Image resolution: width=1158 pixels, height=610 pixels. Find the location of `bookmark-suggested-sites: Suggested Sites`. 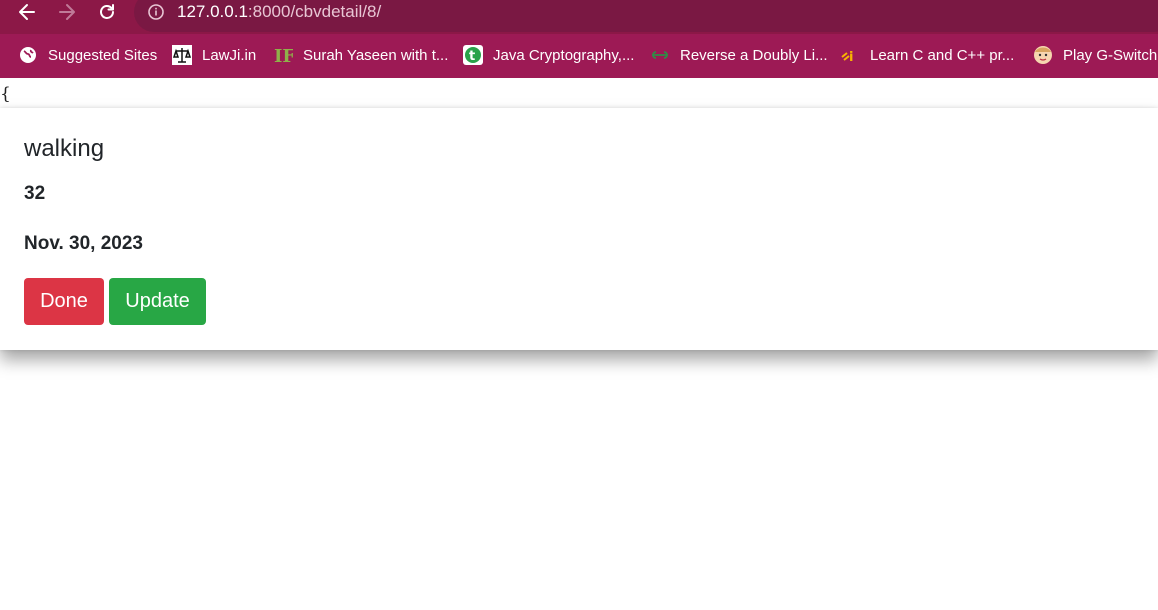

bookmark-suggested-sites: Suggested Sites is located at coordinates (87, 55).